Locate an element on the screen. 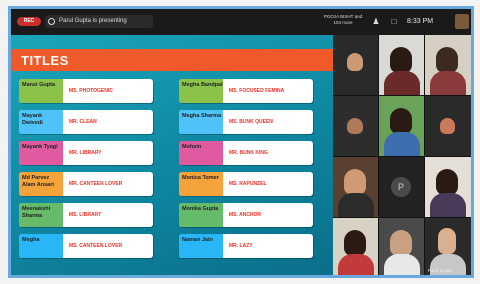 The image size is (480, 284). award-title: MS. BUNK QUEEN is located at coordinates (251, 122).